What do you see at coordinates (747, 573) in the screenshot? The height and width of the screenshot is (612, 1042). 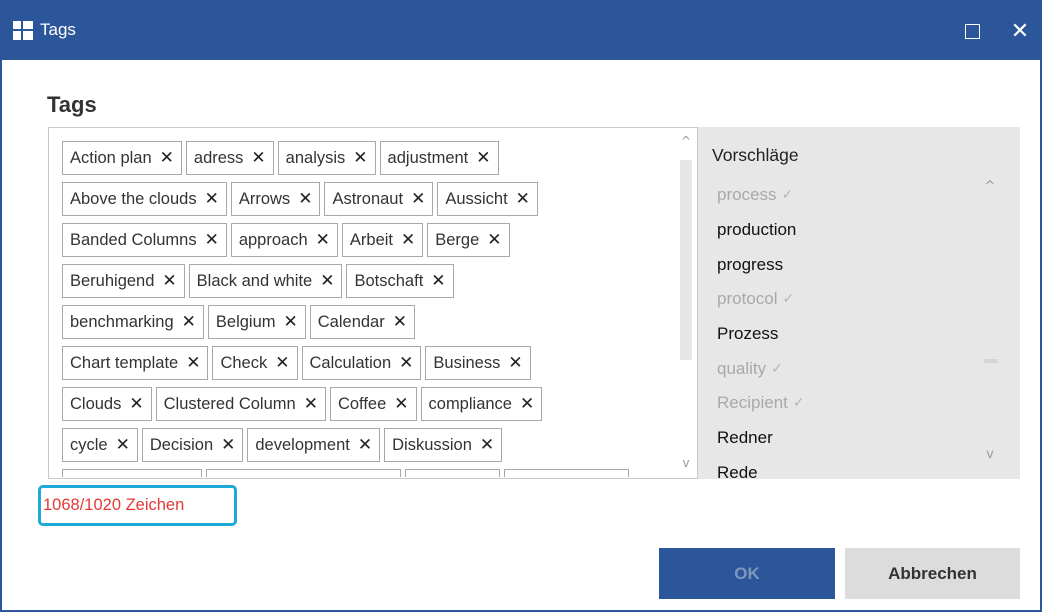 I see `ok-button: OK` at bounding box center [747, 573].